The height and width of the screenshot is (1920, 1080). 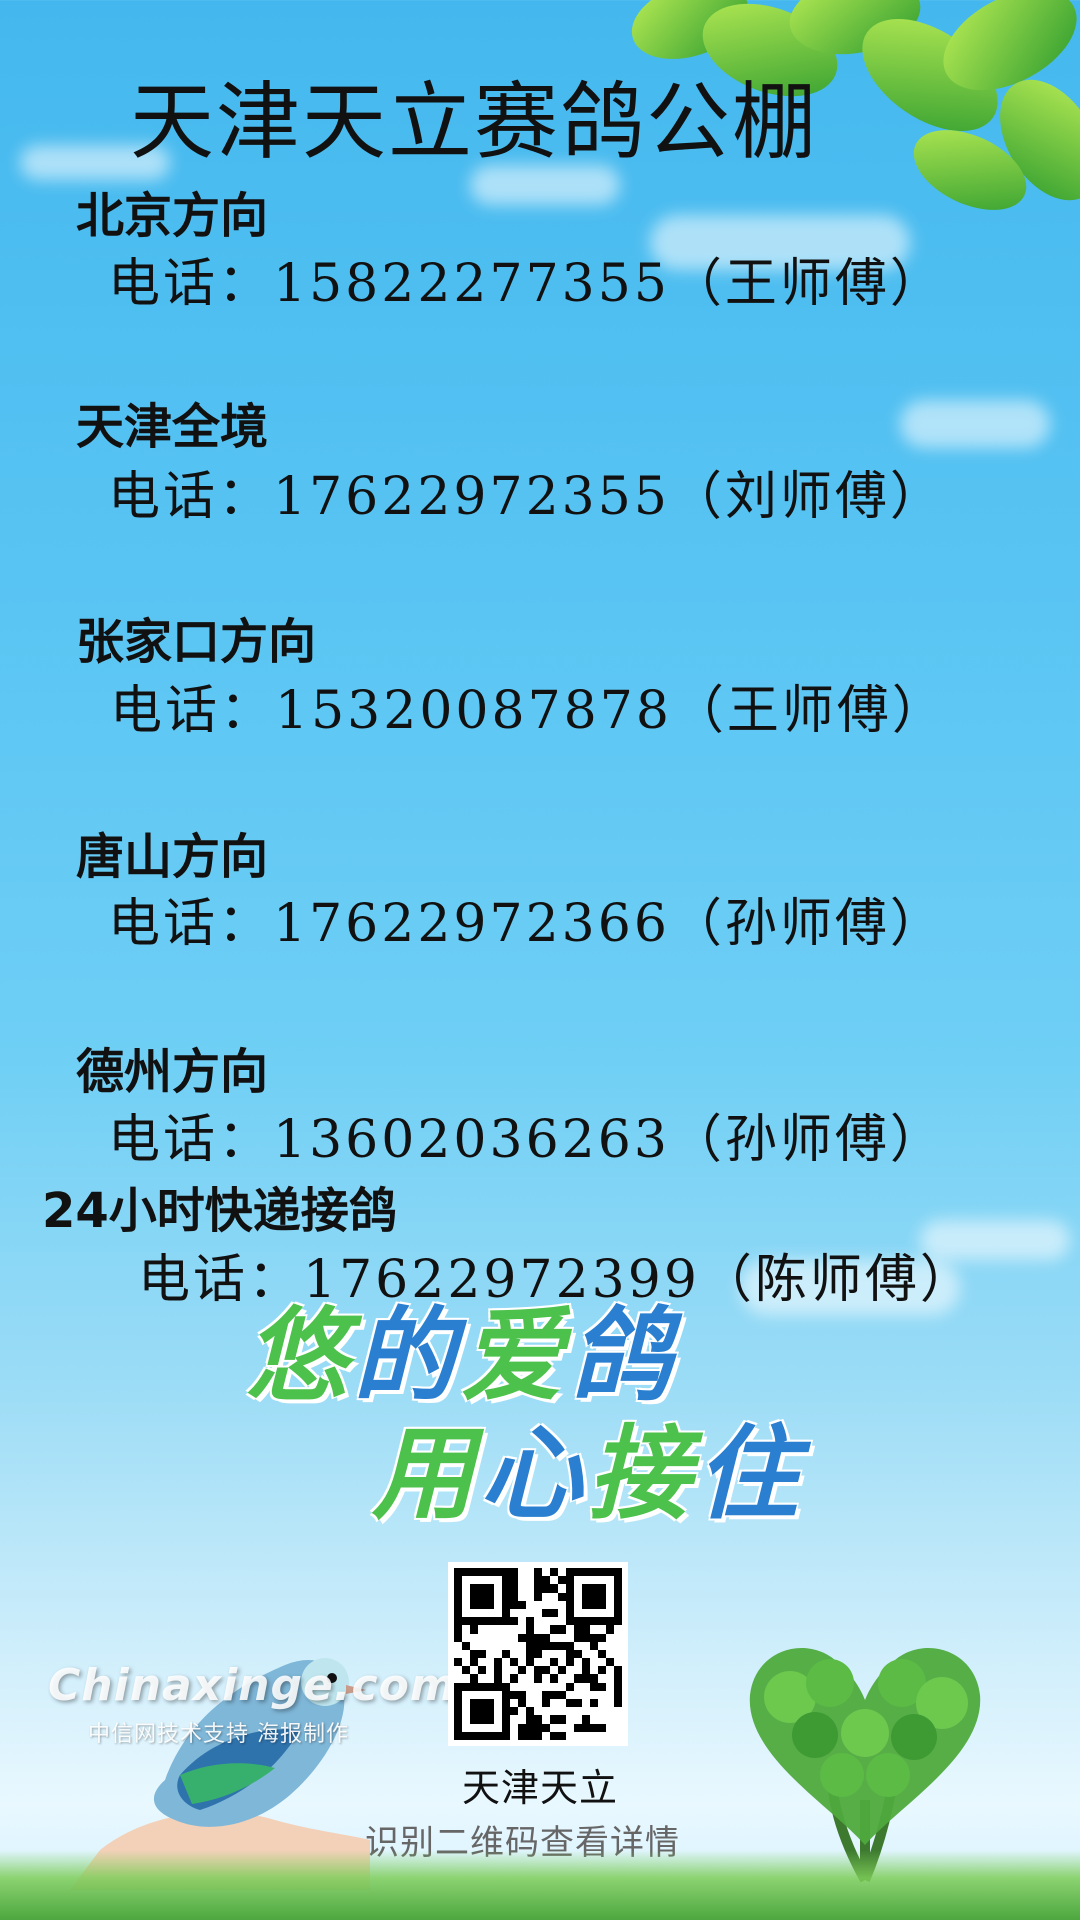 What do you see at coordinates (218, 1734) in the screenshot?
I see `watermark-subtitle: 中信网技术支持 海报制作` at bounding box center [218, 1734].